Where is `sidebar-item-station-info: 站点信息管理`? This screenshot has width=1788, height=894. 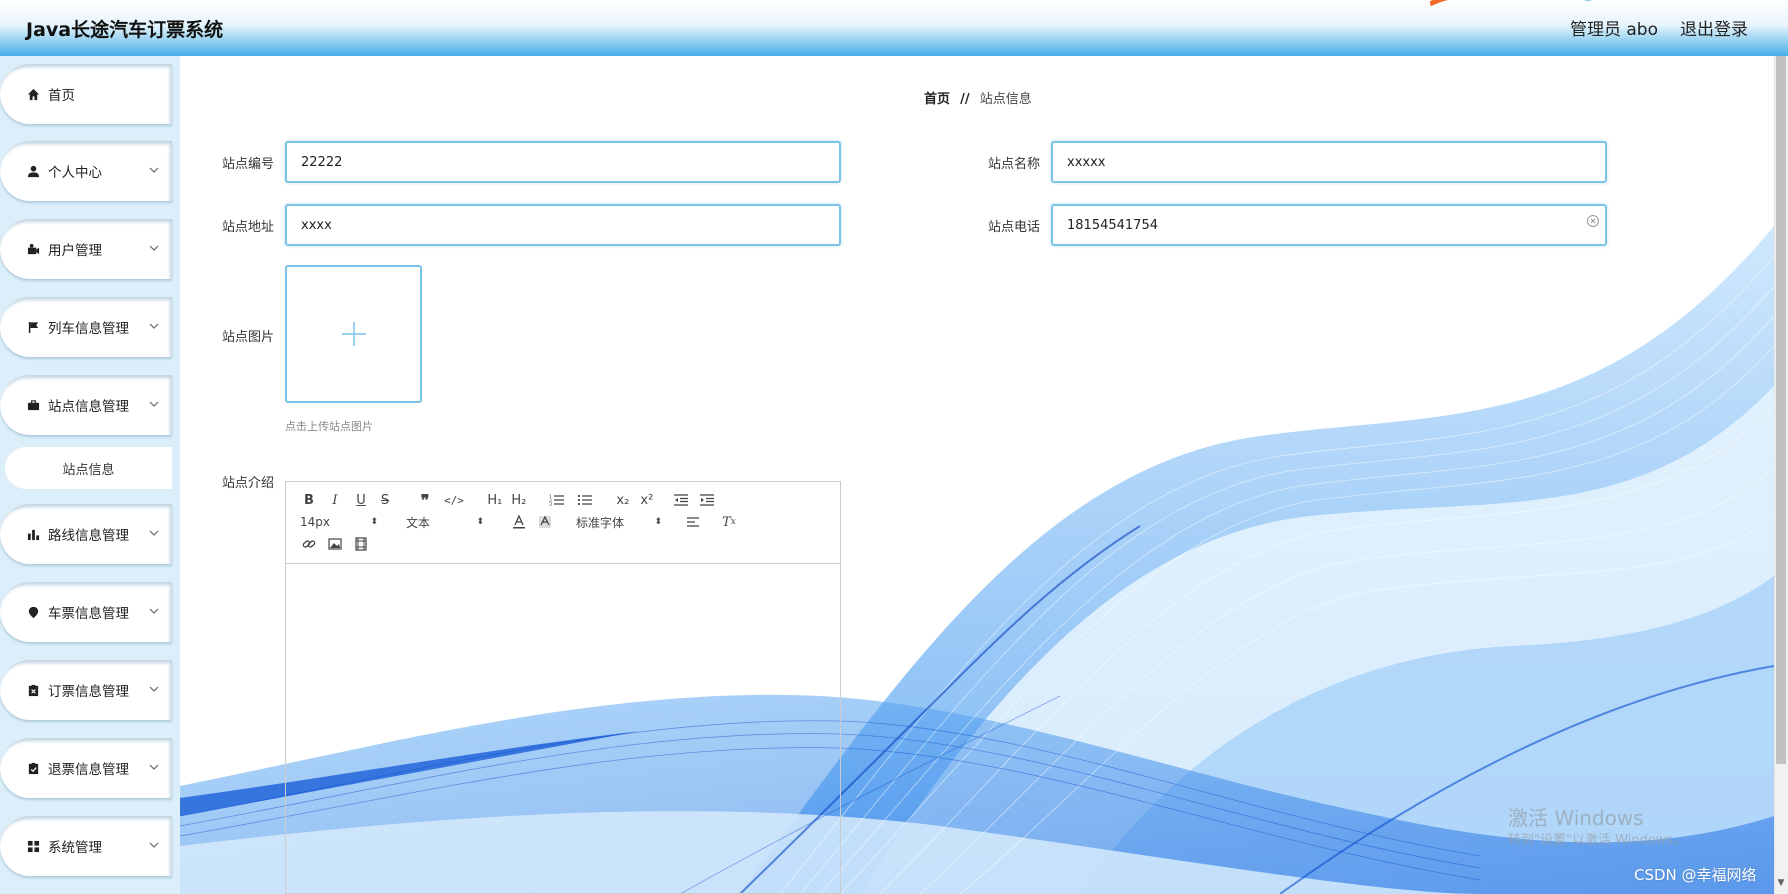 sidebar-item-station-info: 站点信息管理 is located at coordinates (86, 405).